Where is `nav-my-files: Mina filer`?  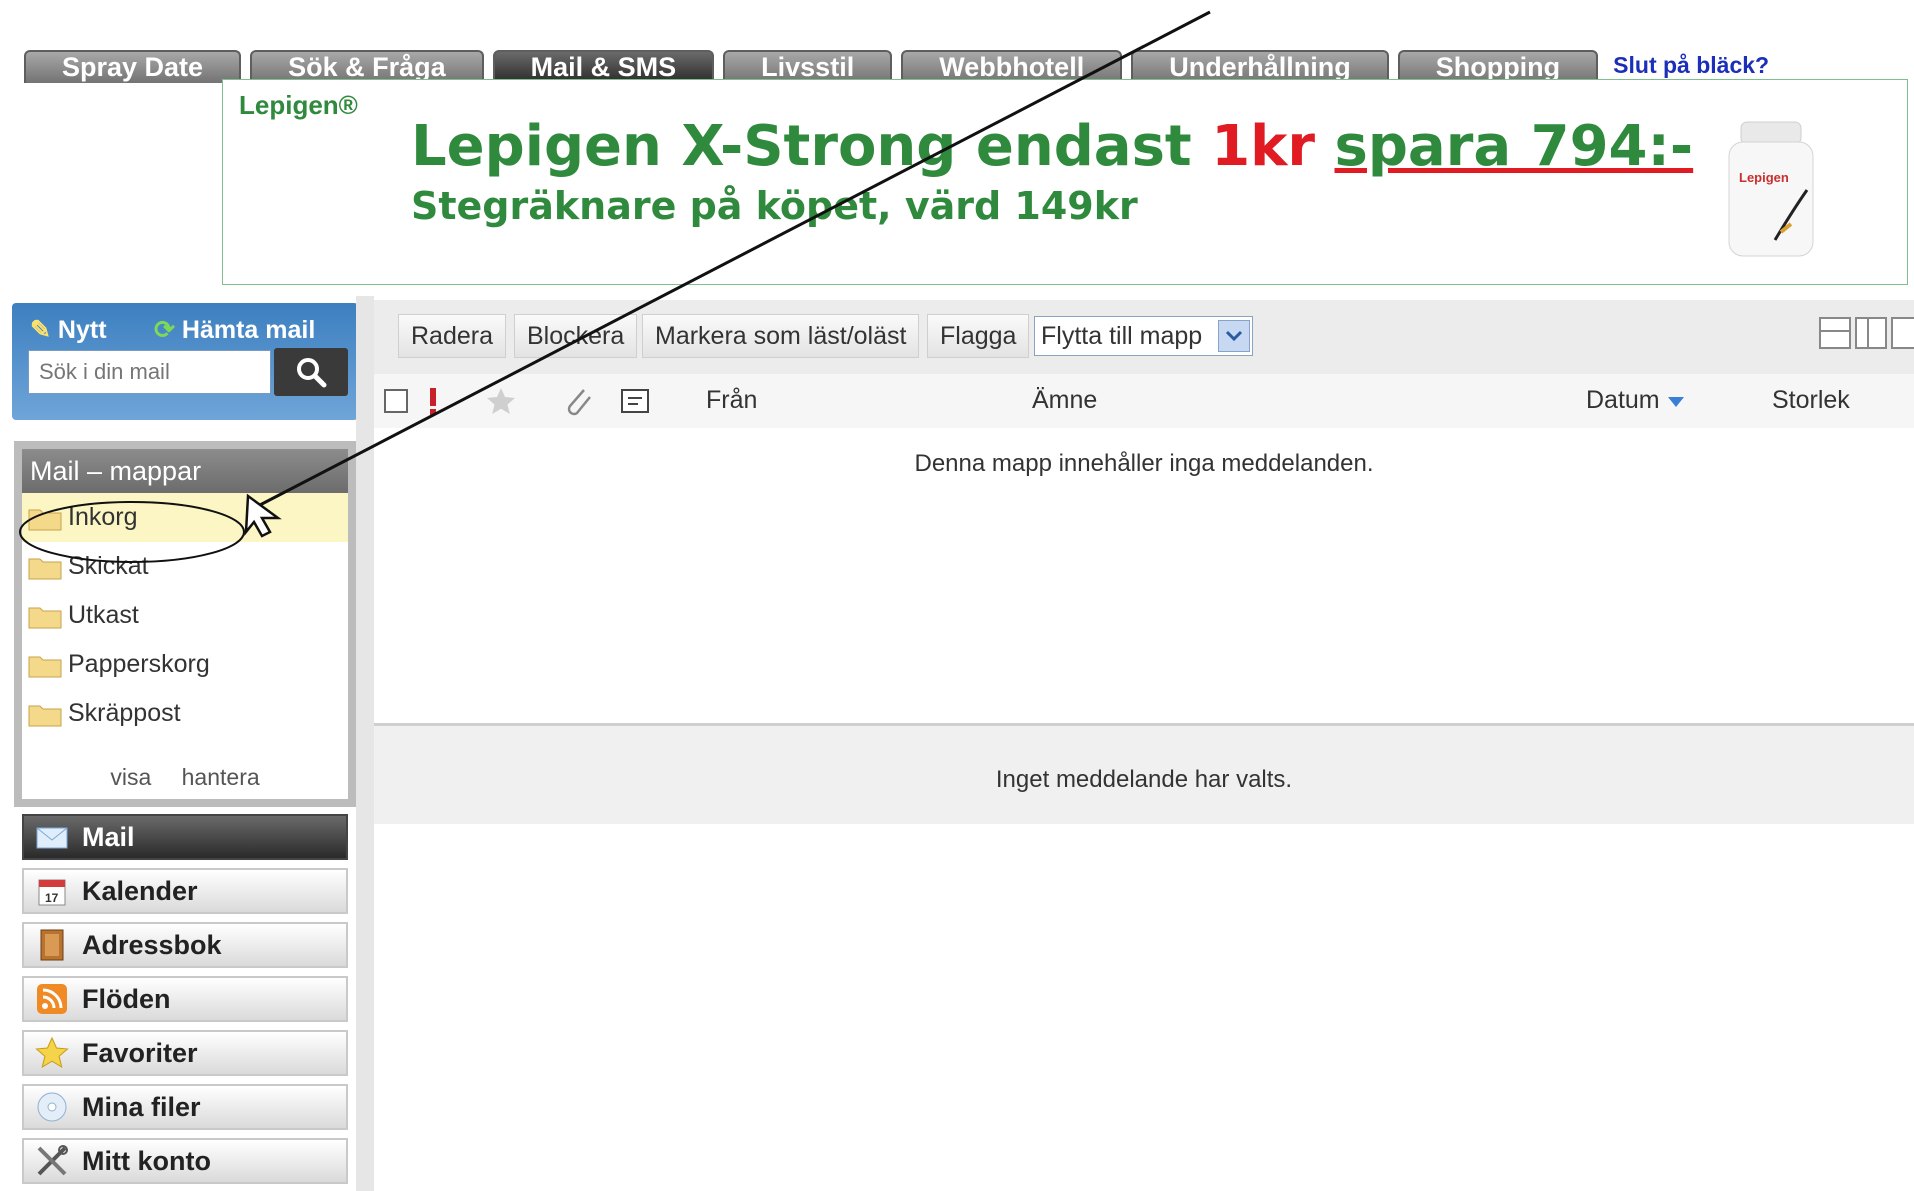 nav-my-files: Mina filer is located at coordinates (185, 1107).